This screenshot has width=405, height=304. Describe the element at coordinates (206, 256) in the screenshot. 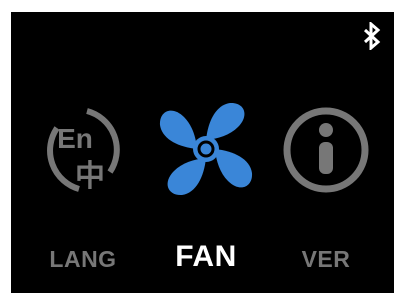

I see `fan-label: FAN` at that location.